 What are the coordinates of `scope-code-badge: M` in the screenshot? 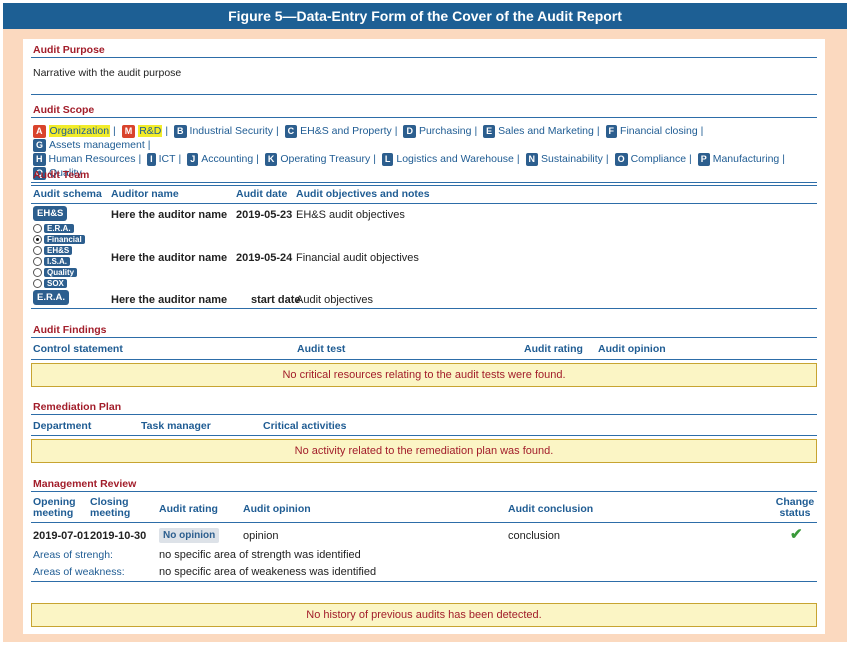 It's located at (128, 131).